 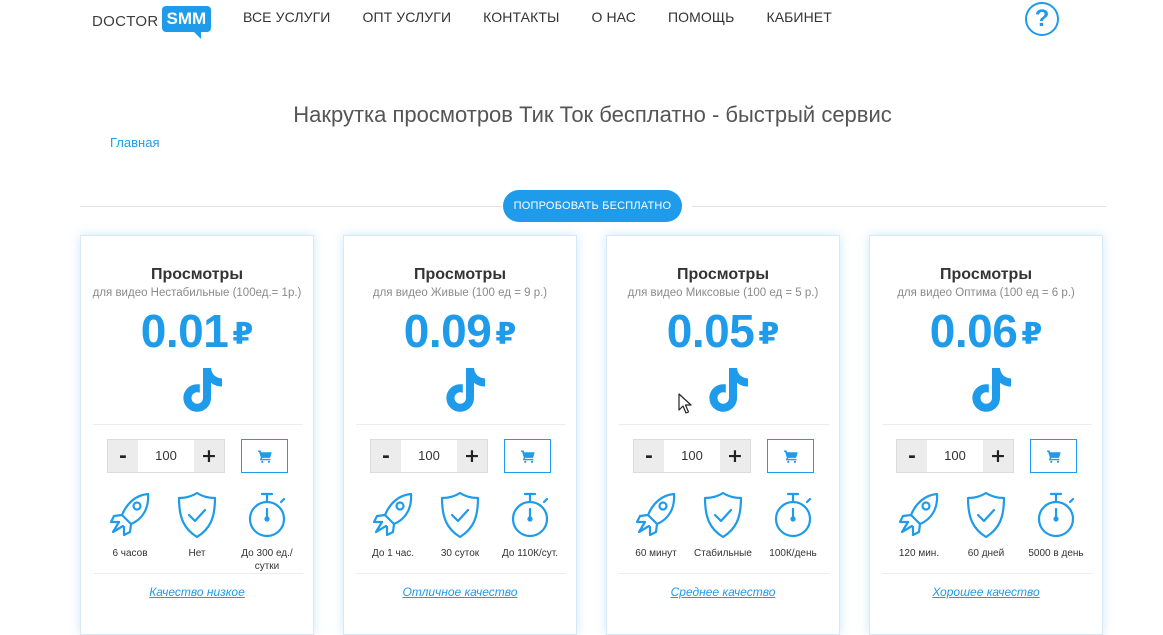 What do you see at coordinates (460, 525) in the screenshot?
I see `feature-guarantee: 30 суток` at bounding box center [460, 525].